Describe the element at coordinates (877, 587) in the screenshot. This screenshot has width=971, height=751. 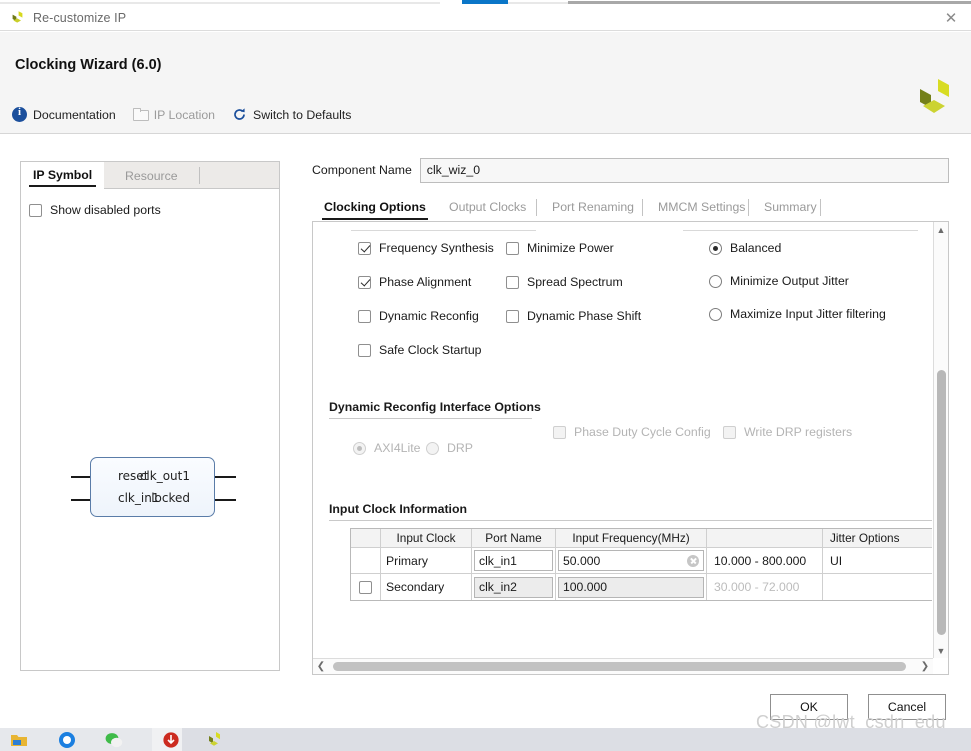
I see `row-secondary-jitter-options` at that location.